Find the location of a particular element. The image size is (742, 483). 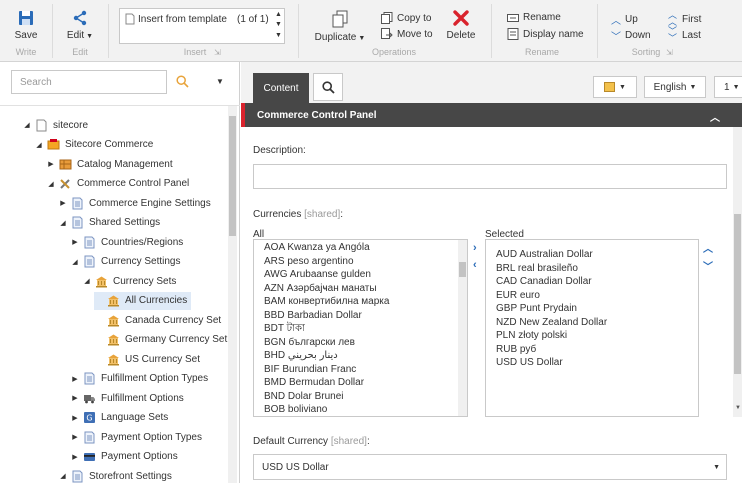

sort-first-button: ︿ ︿ First is located at coordinates (684, 19).